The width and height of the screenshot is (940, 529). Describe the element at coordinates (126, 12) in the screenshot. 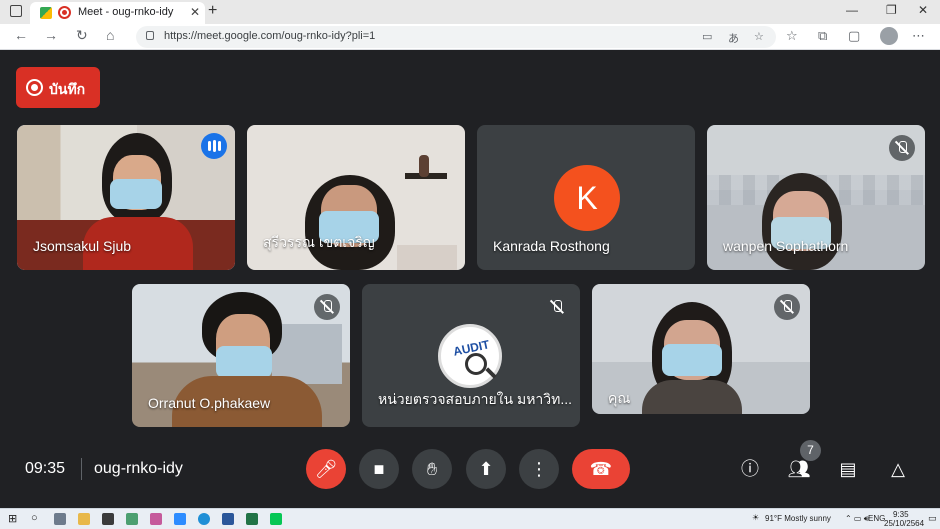

I see `tab-title: Meet - oug-rnko-idy` at that location.